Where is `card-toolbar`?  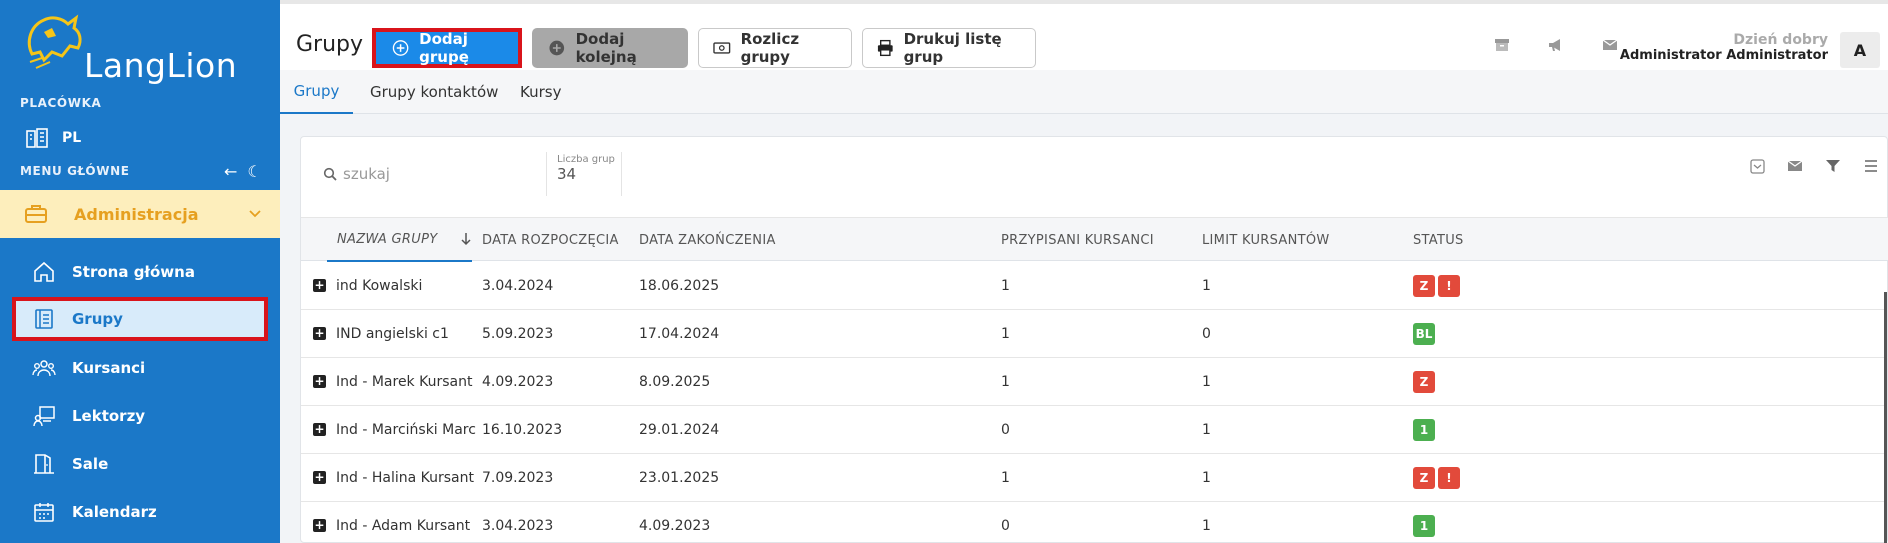 card-toolbar is located at coordinates (1814, 166).